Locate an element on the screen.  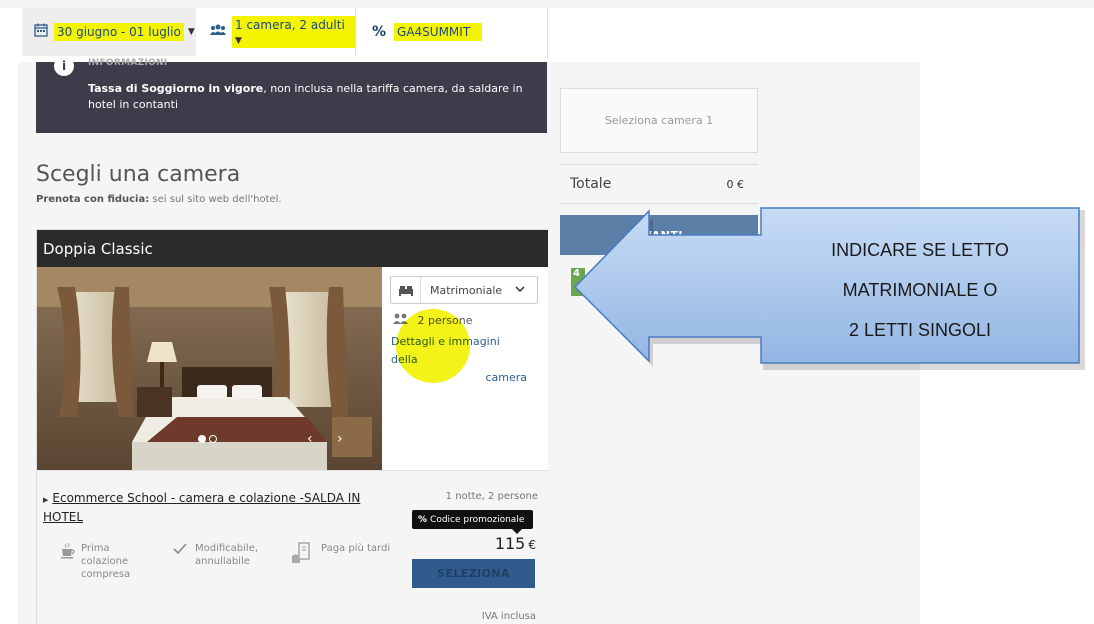
feature-refundable: Modificabile, annullabile is located at coordinates (228, 557).